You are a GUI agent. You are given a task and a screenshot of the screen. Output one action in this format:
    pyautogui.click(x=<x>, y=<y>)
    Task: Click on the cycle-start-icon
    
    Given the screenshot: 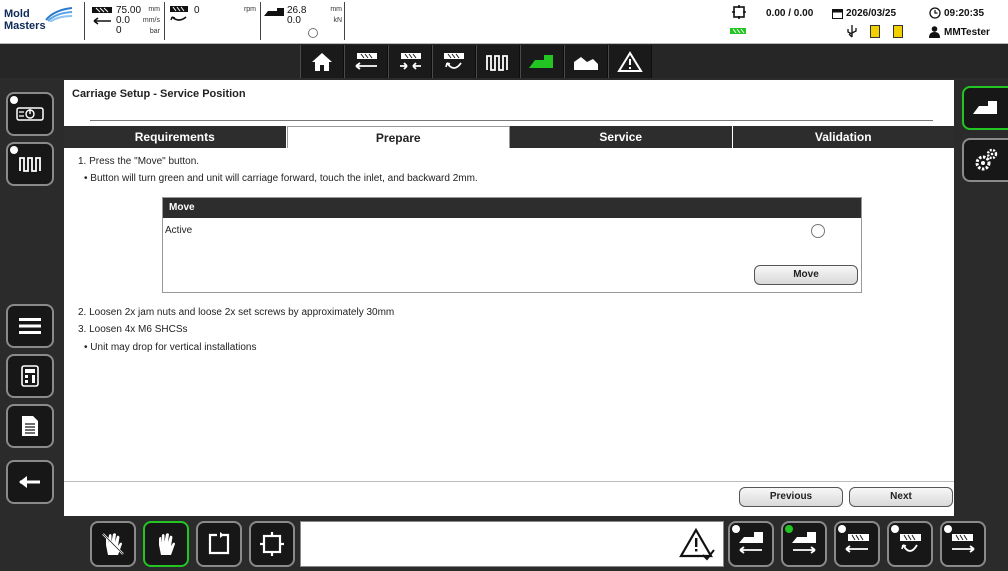 What is the action you would take?
    pyautogui.click(x=219, y=543)
    